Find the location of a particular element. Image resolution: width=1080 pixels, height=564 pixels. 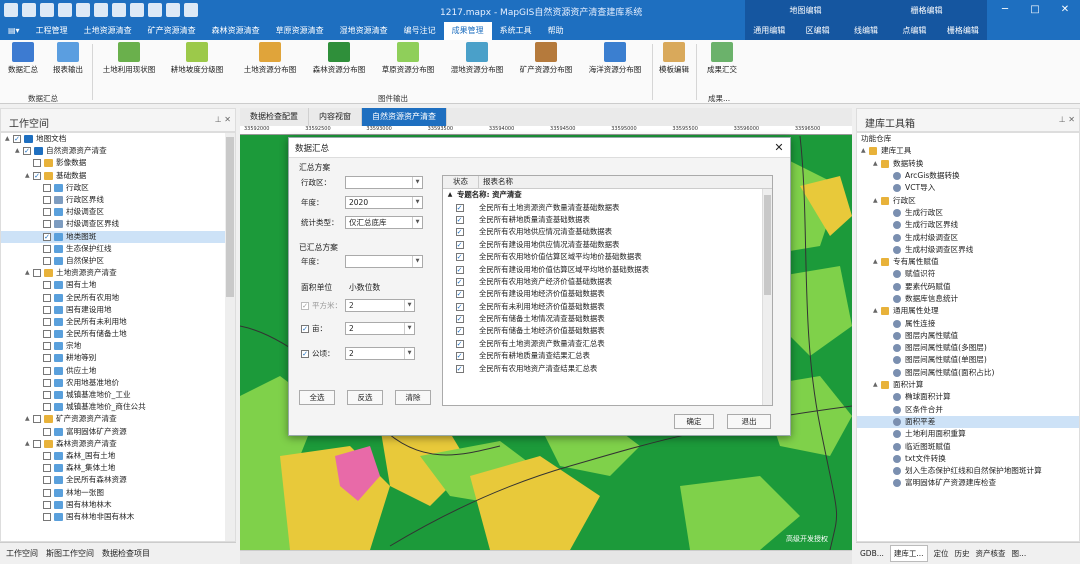

table-row: ✓ 全民所有农用地资产清查结果汇总表 is located at coordinates (607, 368).